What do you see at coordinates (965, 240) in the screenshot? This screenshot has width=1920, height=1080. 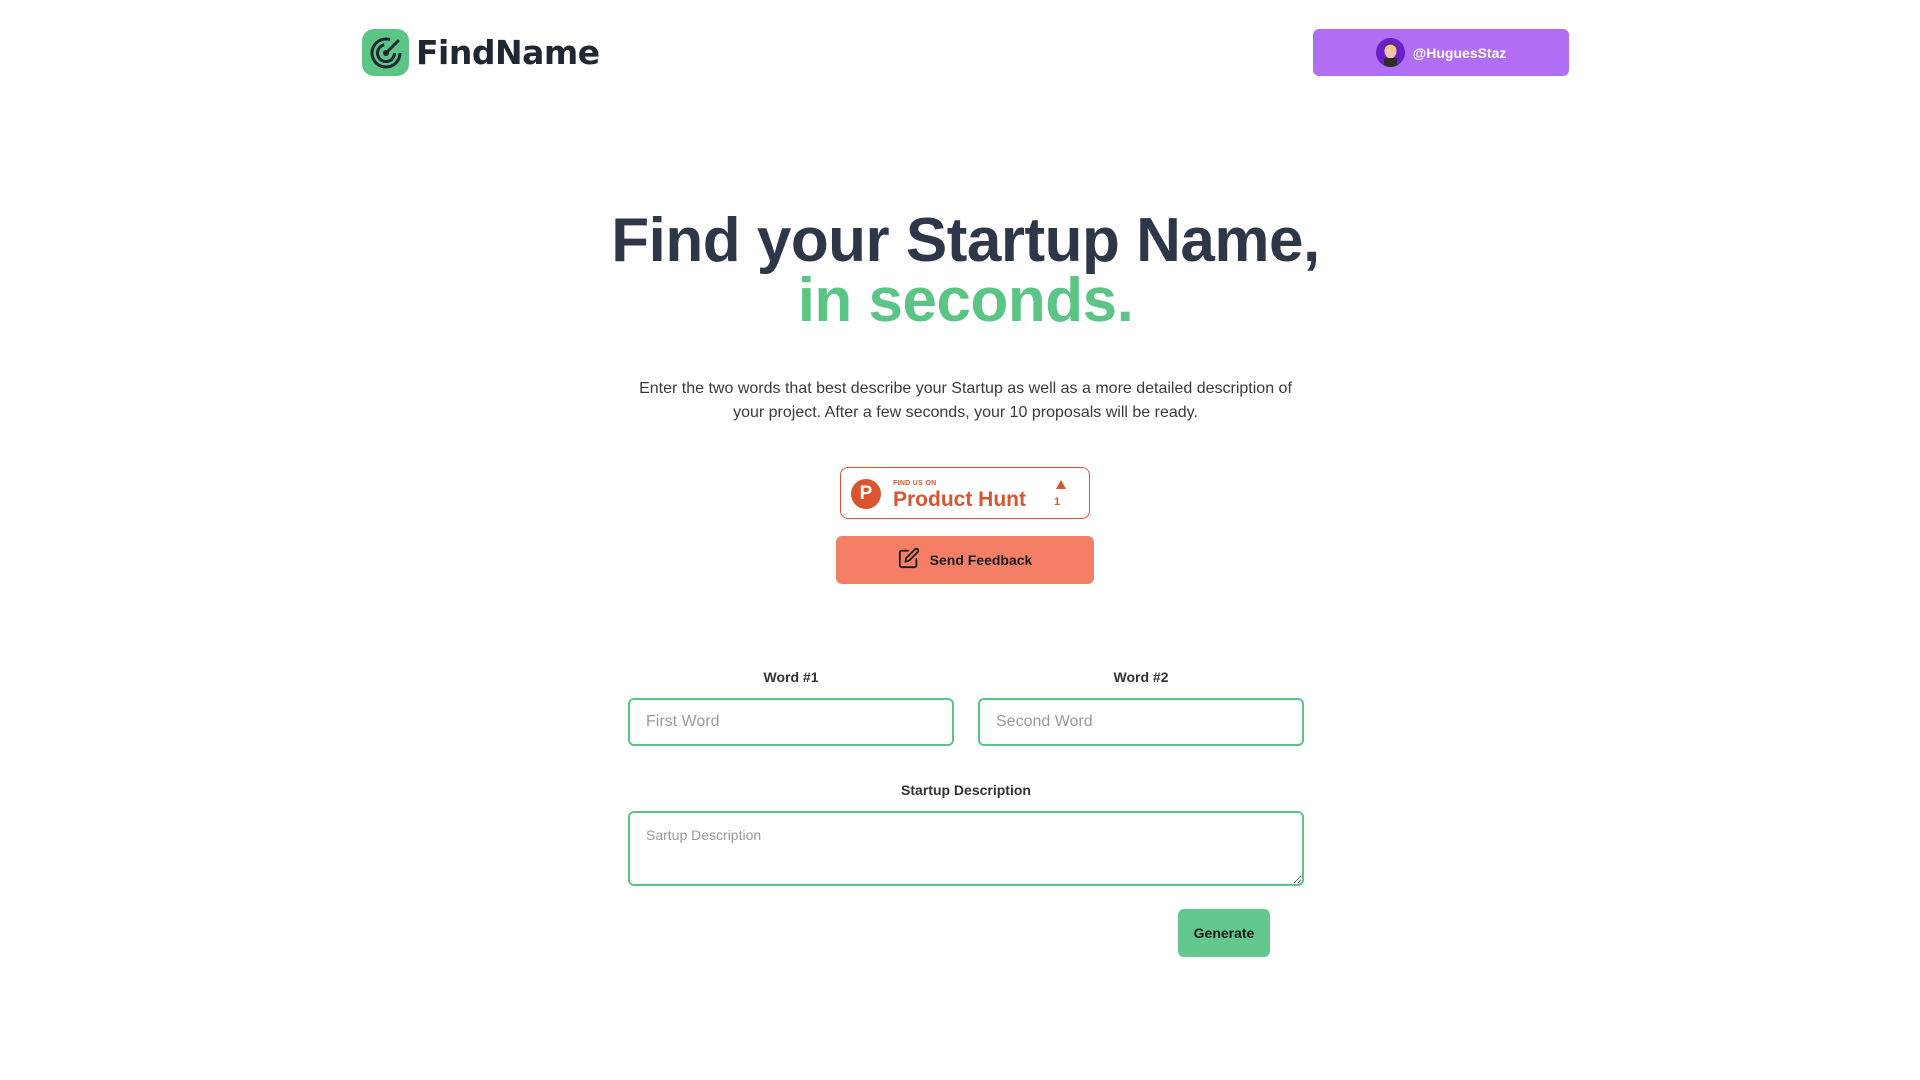 I see `title-line-1: Find your Startup Name,` at bounding box center [965, 240].